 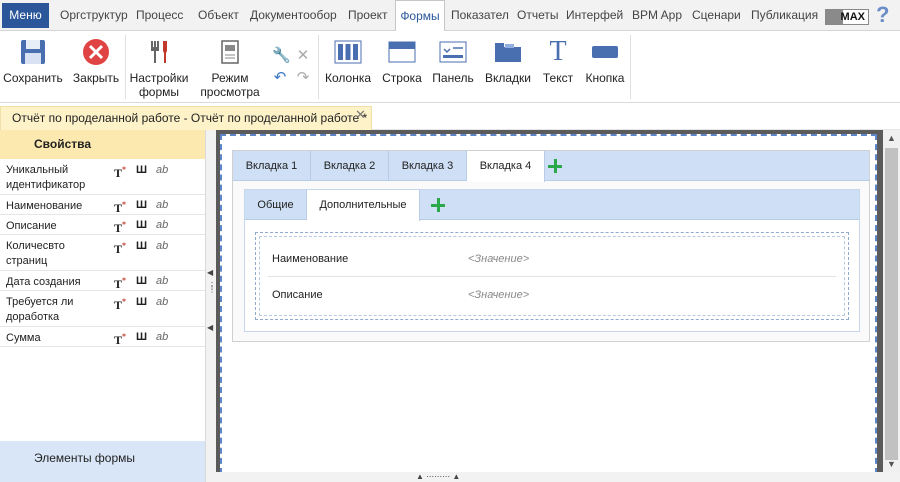 What do you see at coordinates (555, 166) in the screenshot?
I see `add-tab-icon` at bounding box center [555, 166].